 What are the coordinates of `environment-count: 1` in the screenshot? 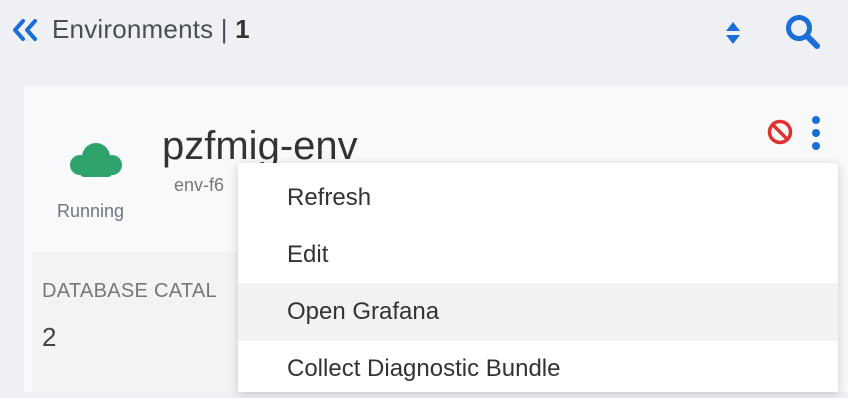 It's located at (242, 29).